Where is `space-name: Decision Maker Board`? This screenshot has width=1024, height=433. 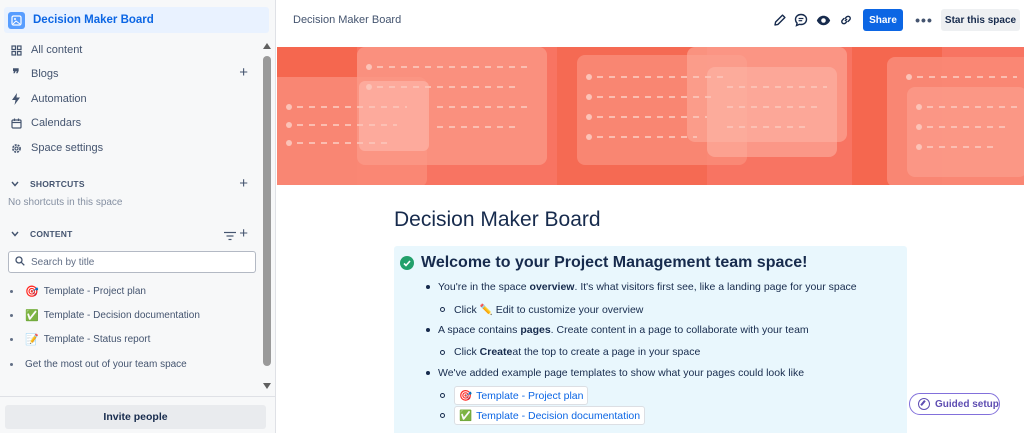 space-name: Decision Maker Board is located at coordinates (93, 20).